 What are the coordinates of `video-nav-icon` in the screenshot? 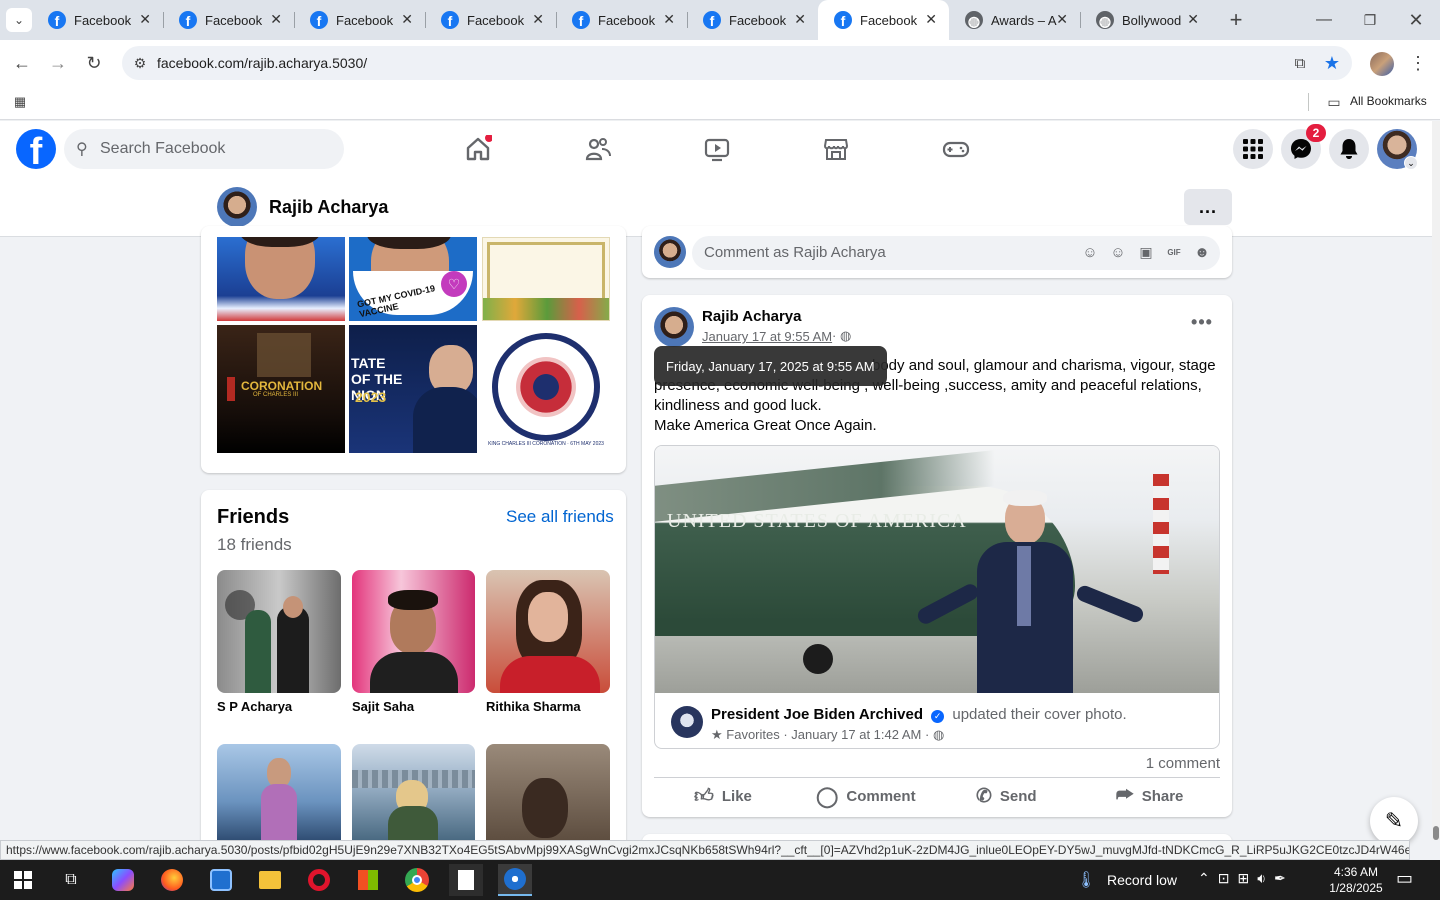 It's located at (717, 149).